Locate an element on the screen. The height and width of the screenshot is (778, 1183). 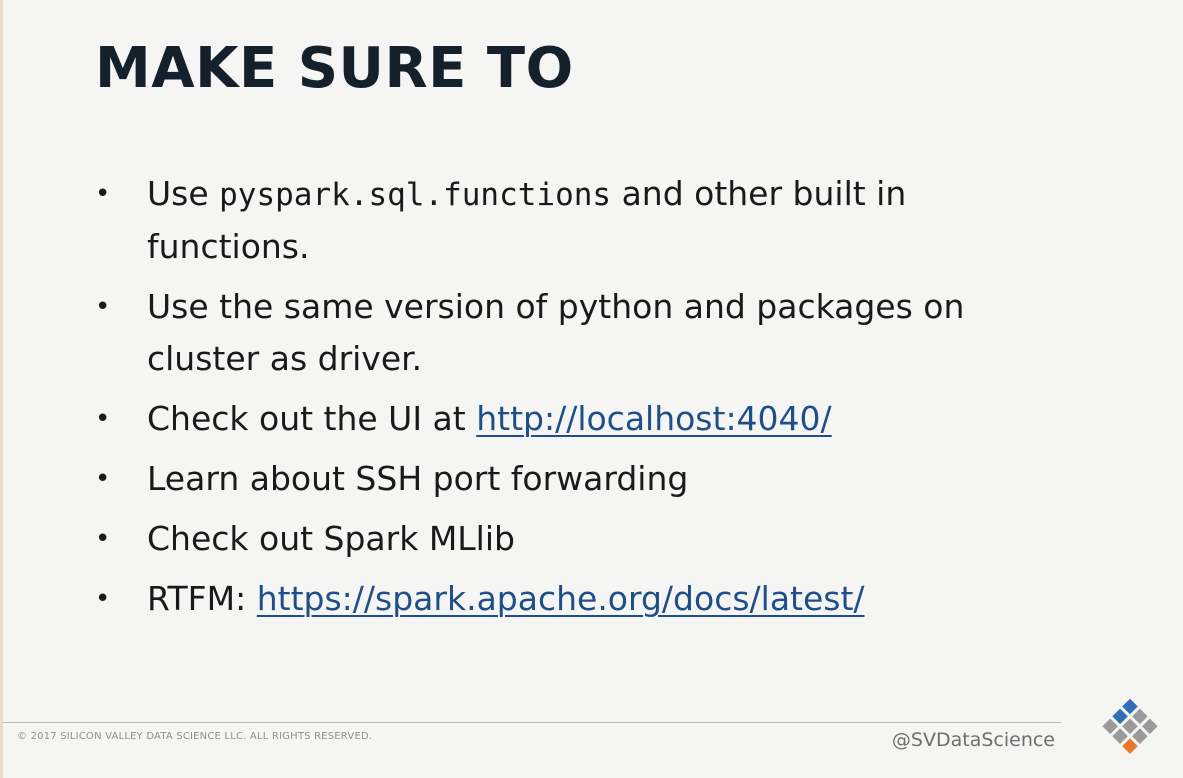
svds-logo-icon is located at coordinates (1130, 726).